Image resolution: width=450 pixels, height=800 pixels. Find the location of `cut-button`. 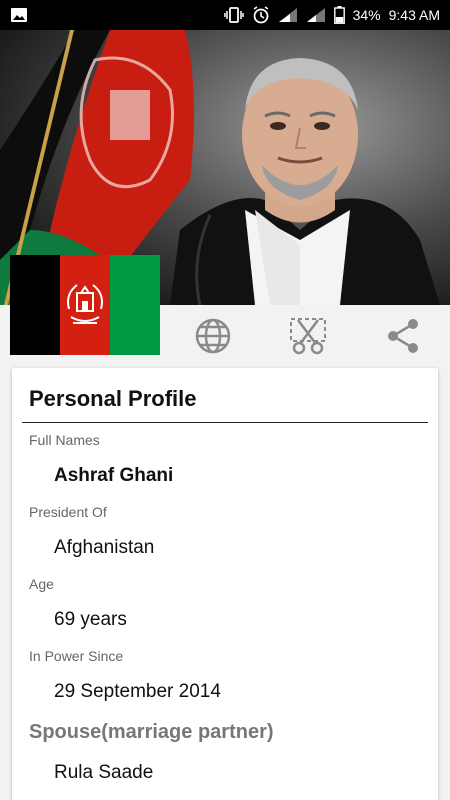

cut-button is located at coordinates (307, 336).